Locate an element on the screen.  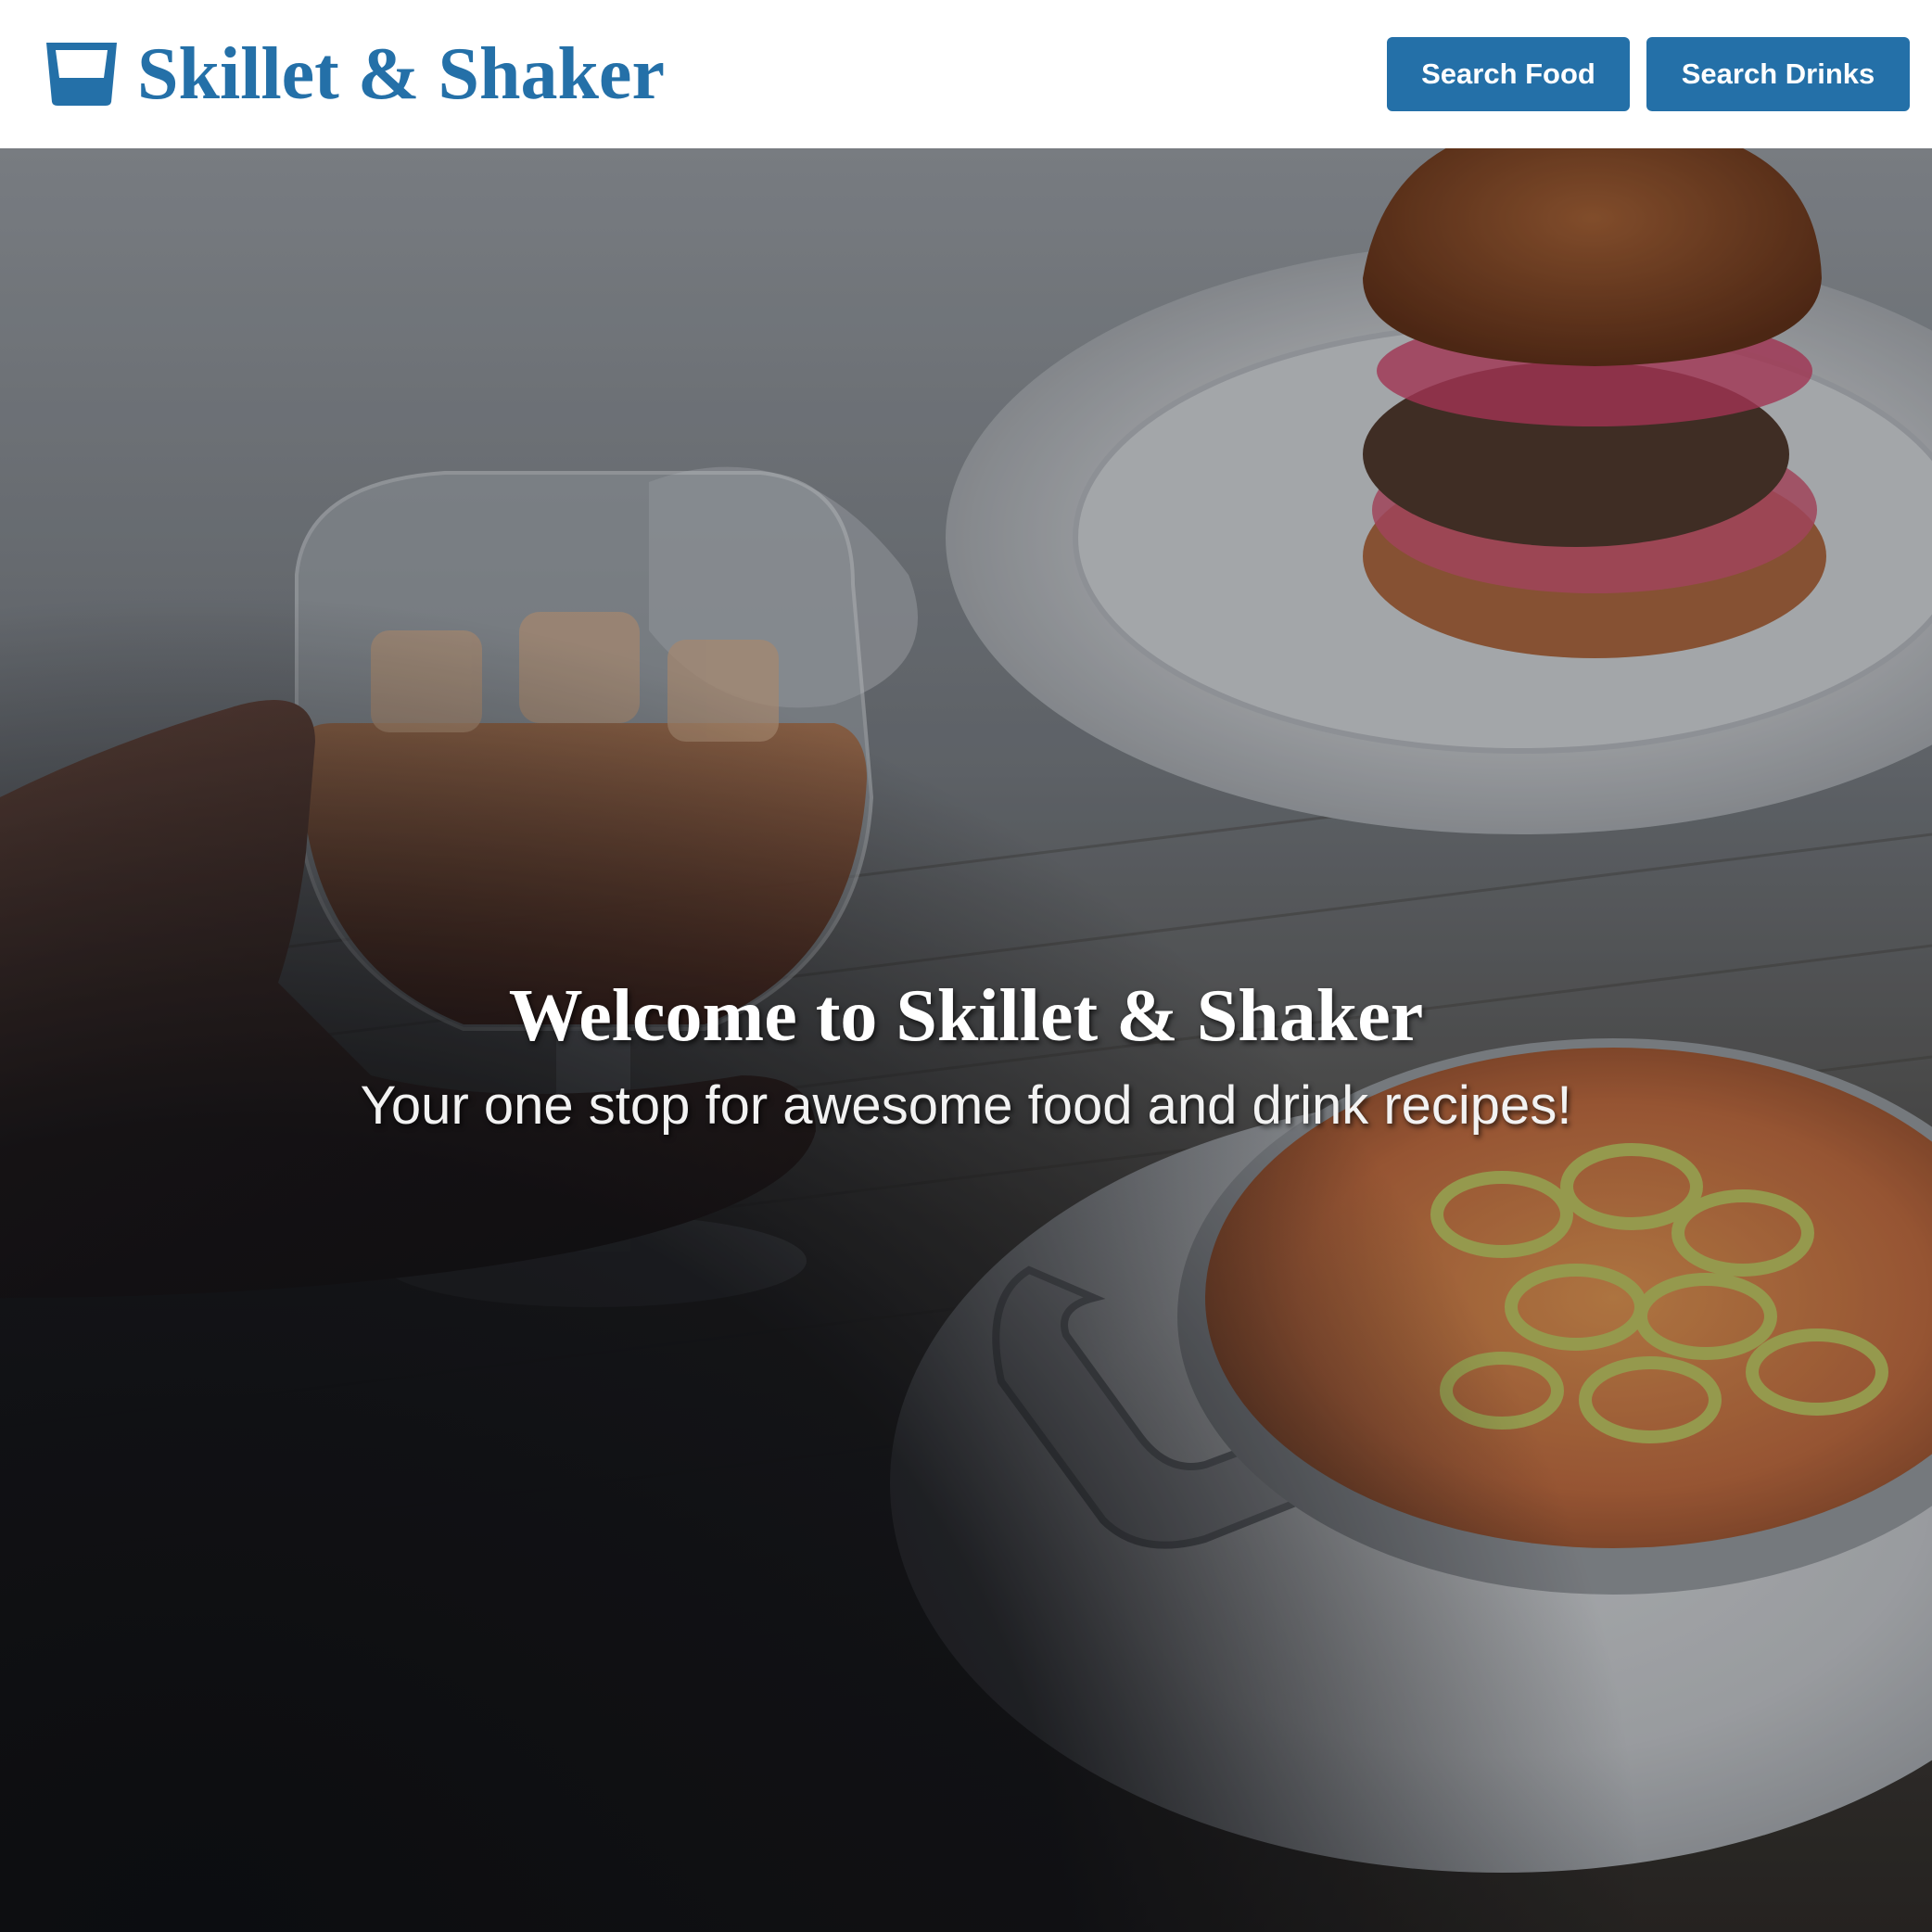
search-drinks-button: Search Drinks is located at coordinates (1778, 74).